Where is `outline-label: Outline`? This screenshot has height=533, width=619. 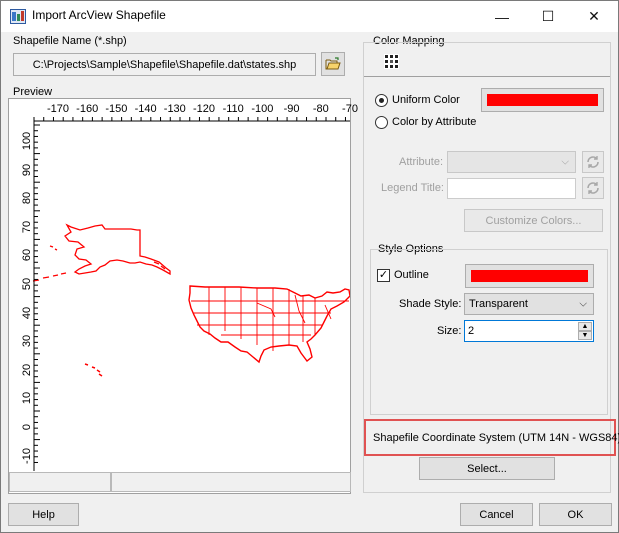
outline-label: Outline is located at coordinates (411, 275).